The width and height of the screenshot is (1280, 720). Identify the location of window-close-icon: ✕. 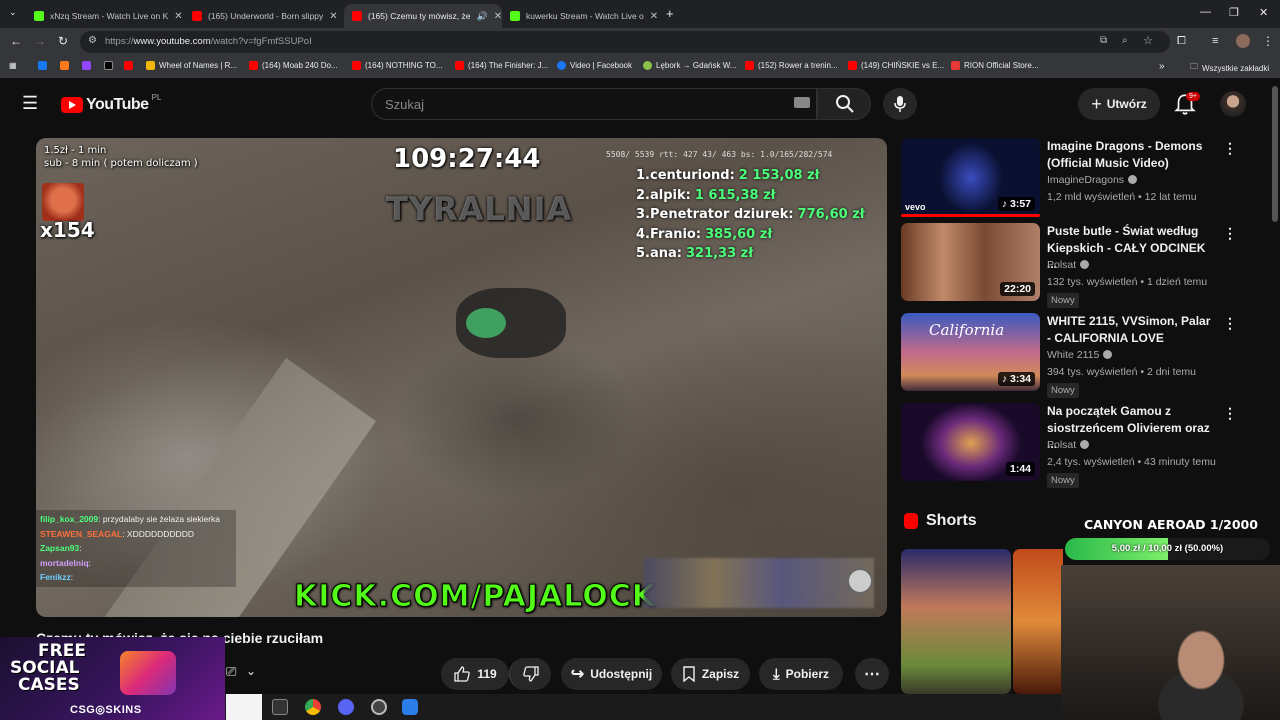
(1263, 12).